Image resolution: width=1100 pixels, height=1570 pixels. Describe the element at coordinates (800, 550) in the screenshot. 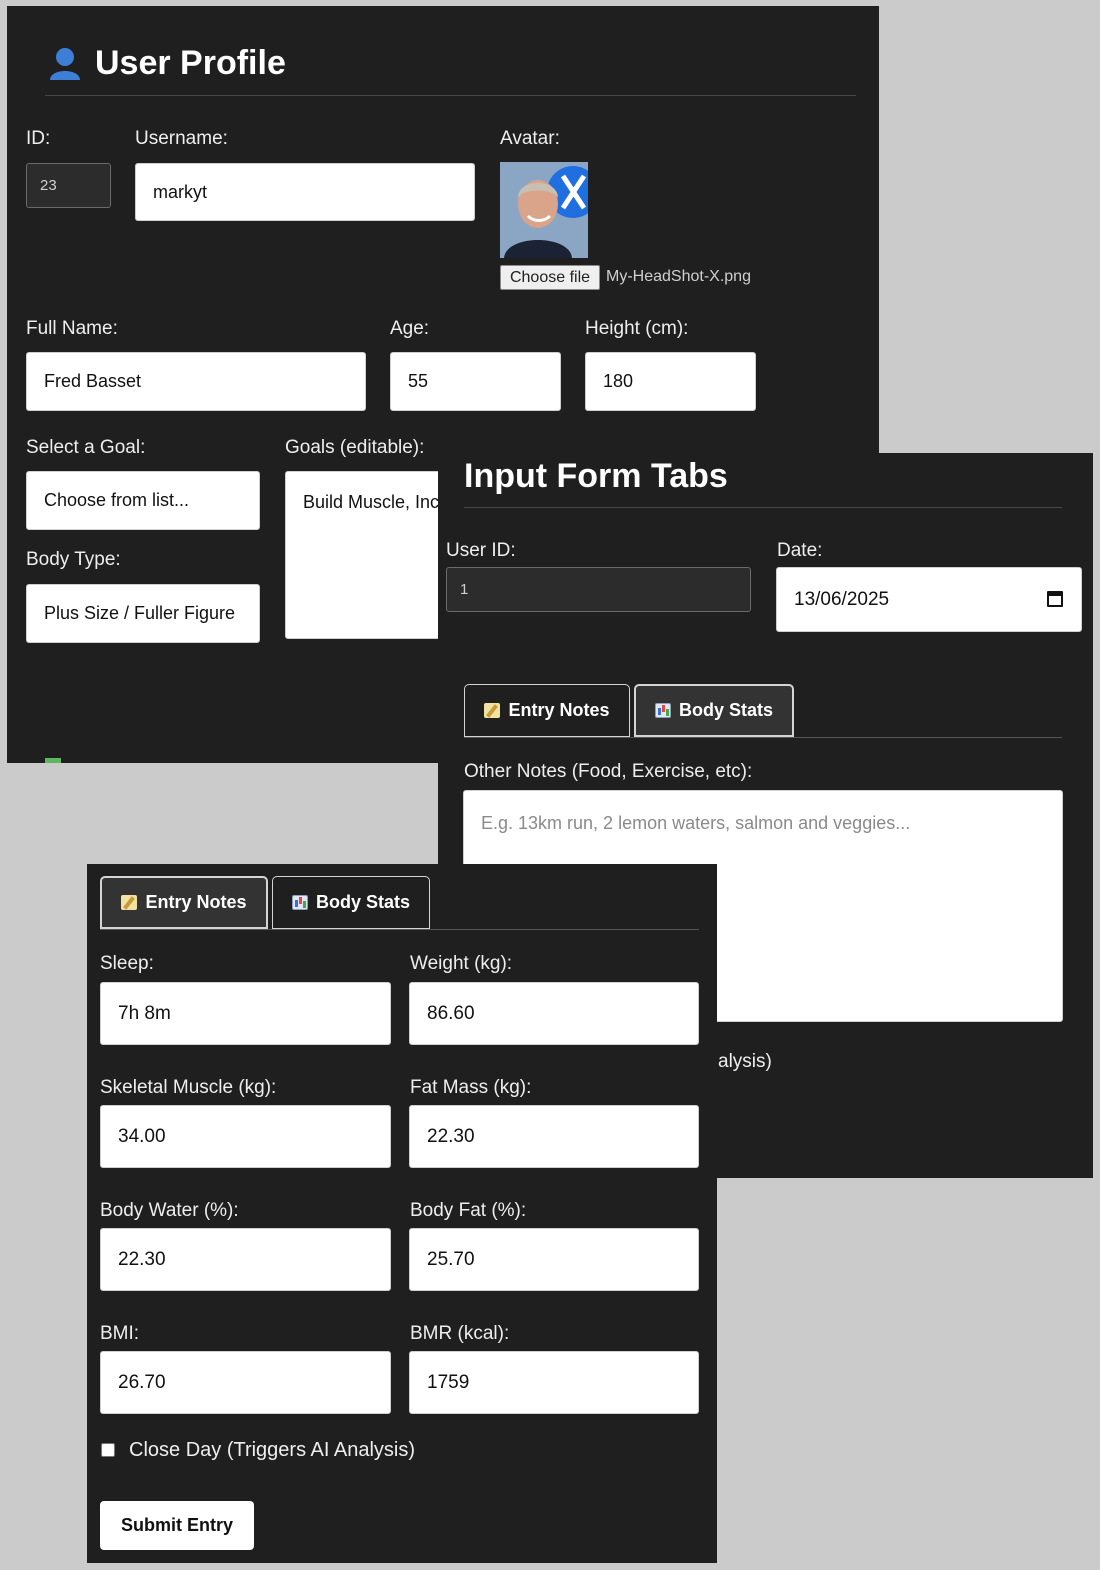

I see `date-label: Date:` at that location.